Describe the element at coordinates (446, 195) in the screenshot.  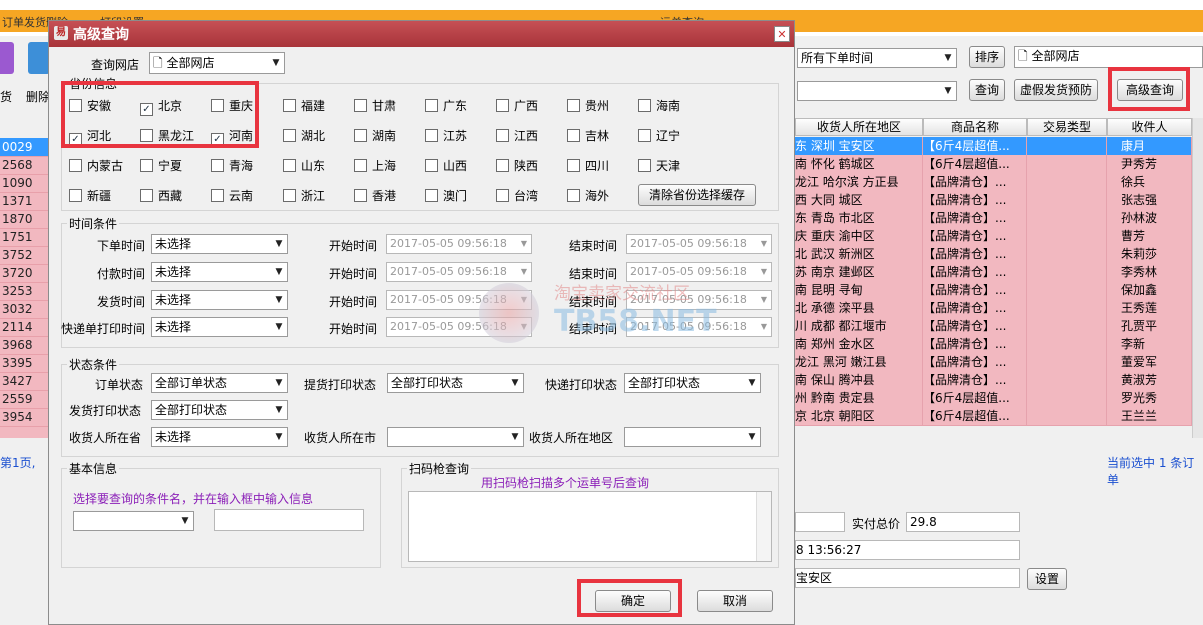
I see `province-checkbox-33: 澳门` at that location.